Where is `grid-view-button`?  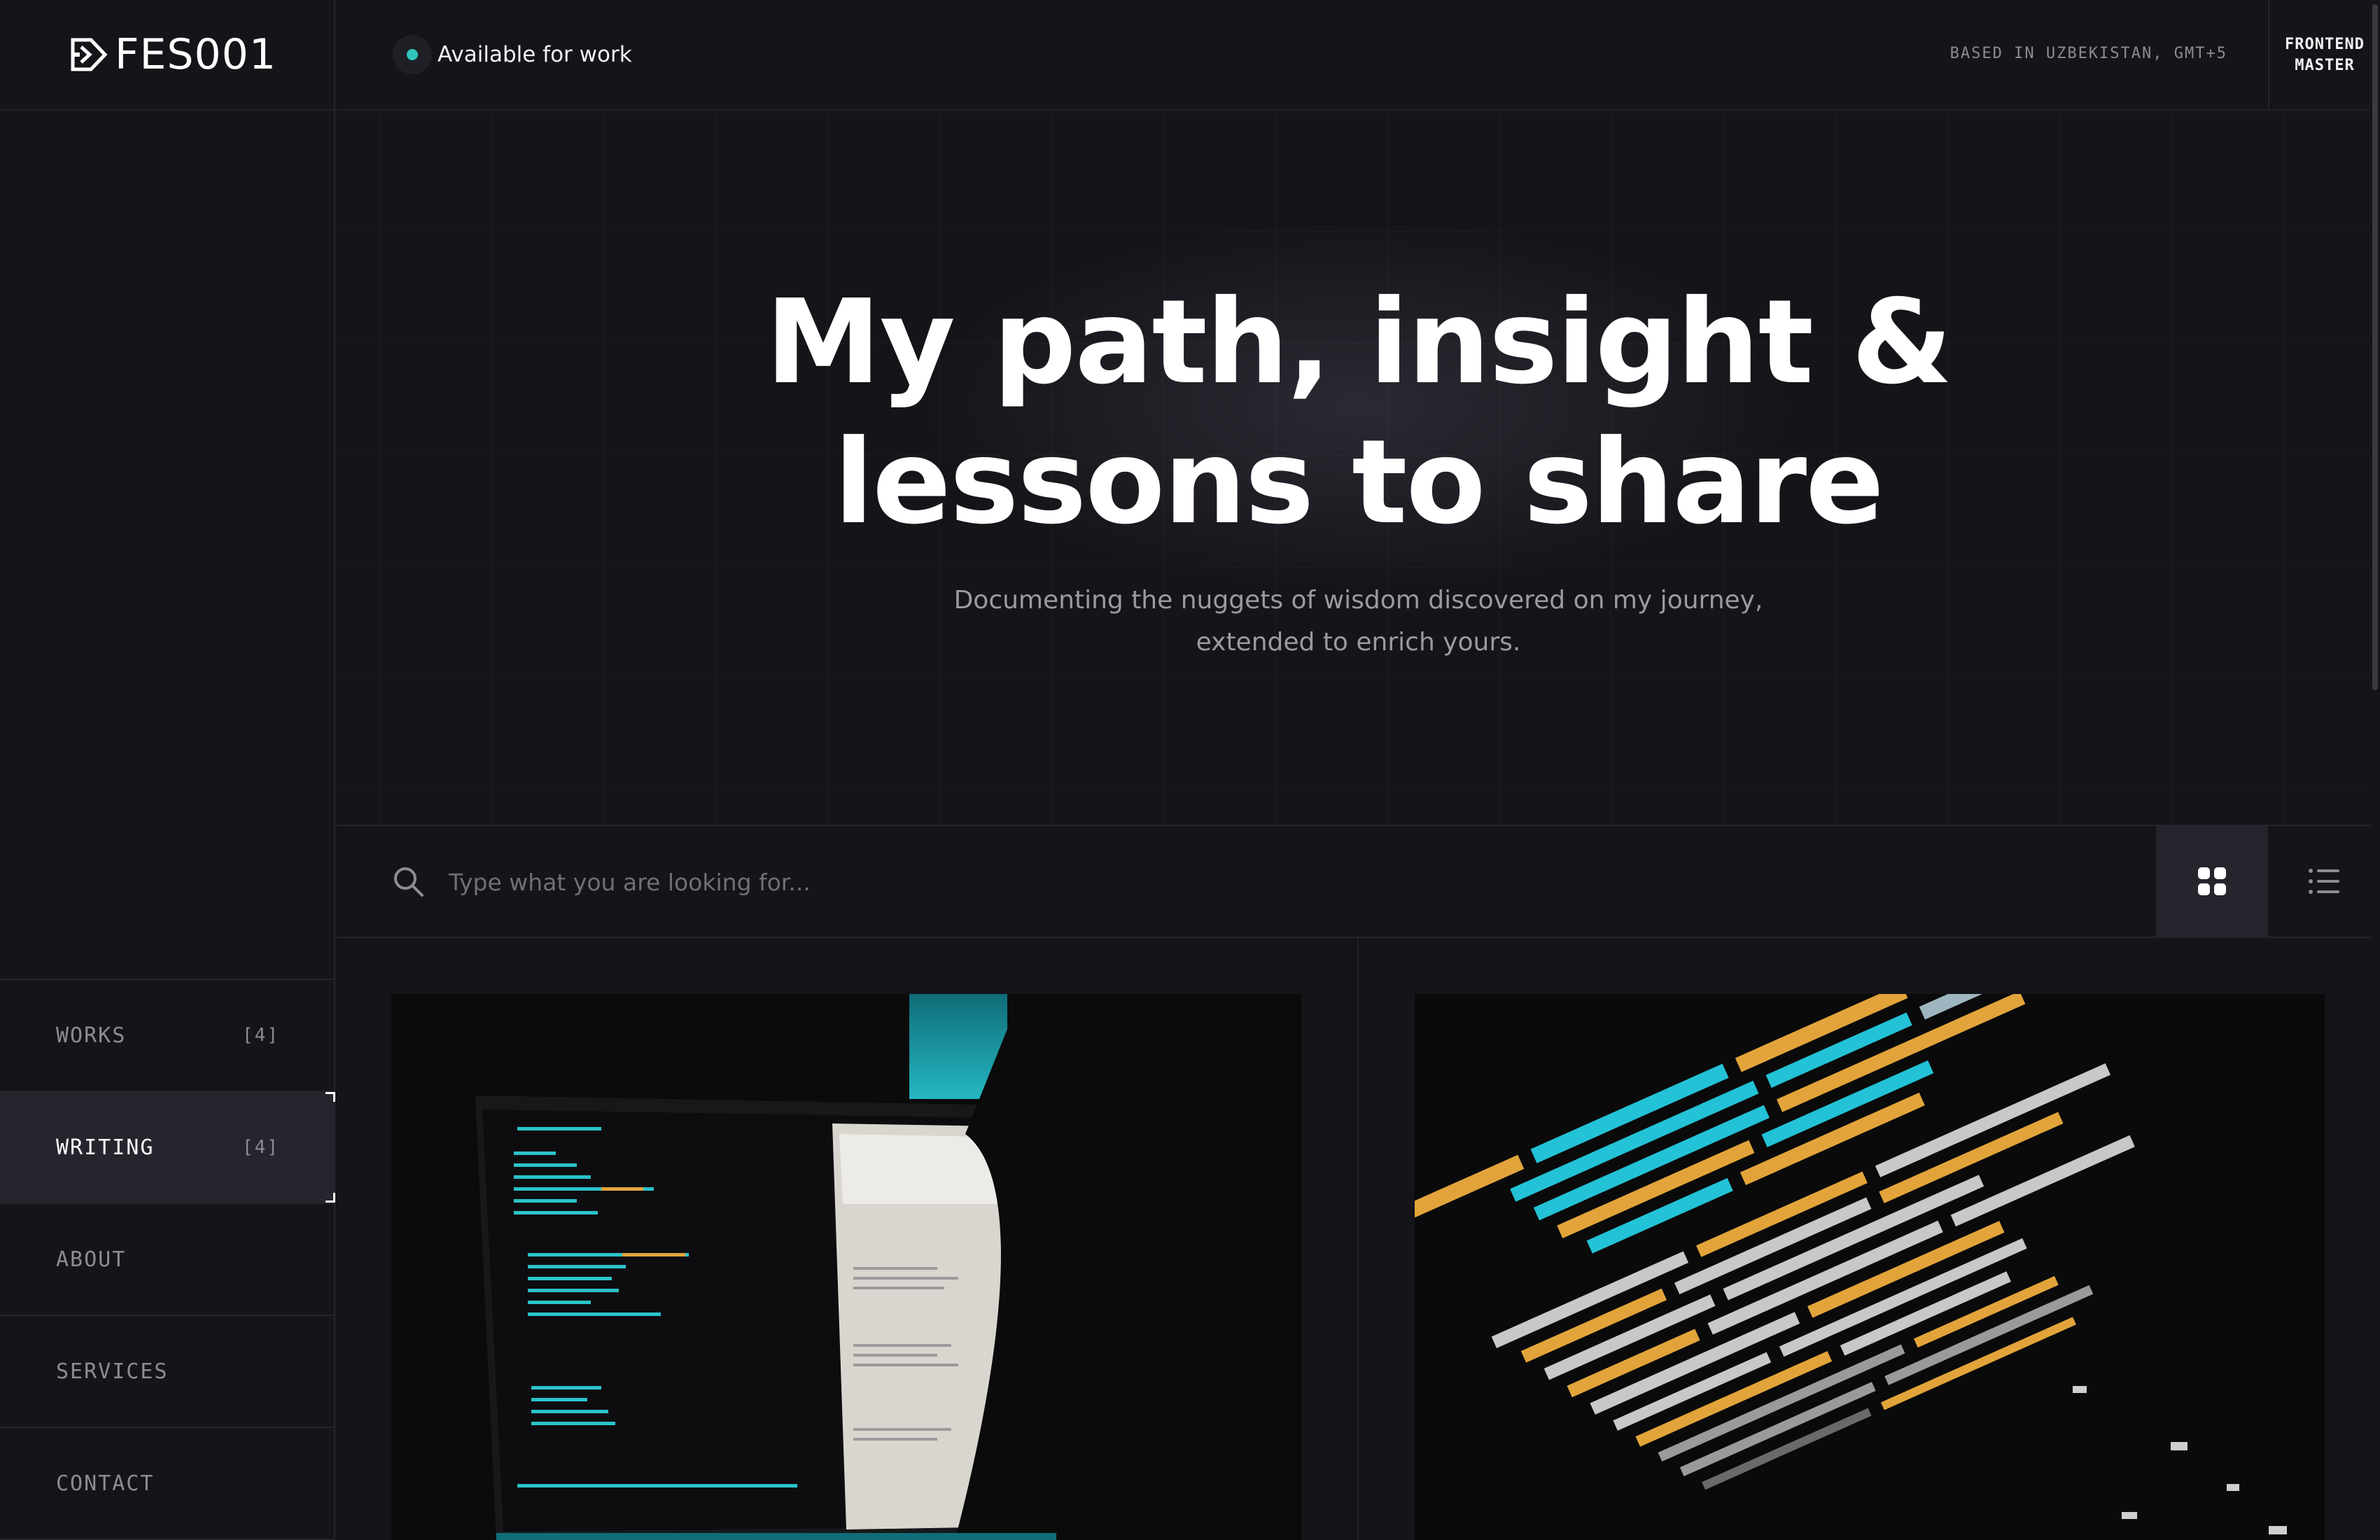
grid-view-button is located at coordinates (2212, 881).